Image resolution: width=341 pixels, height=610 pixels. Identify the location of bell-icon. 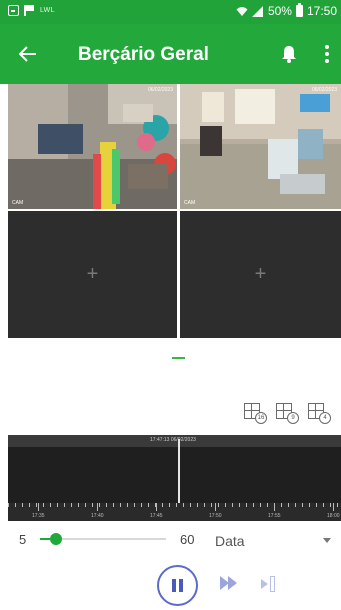
(289, 54).